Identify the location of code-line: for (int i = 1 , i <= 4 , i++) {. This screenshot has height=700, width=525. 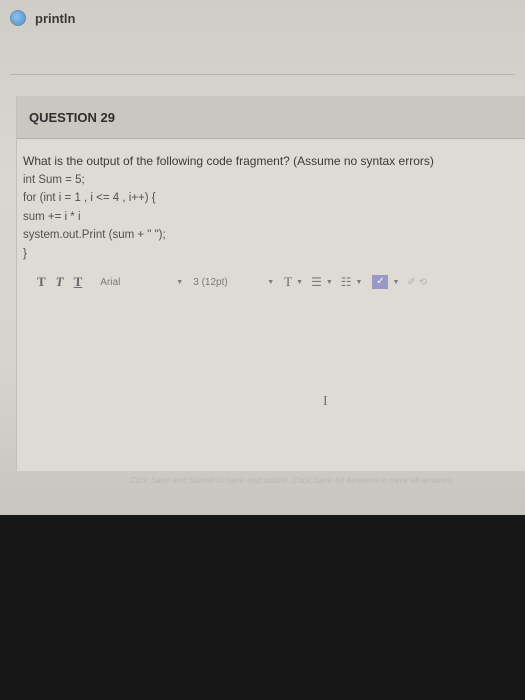
(89, 198).